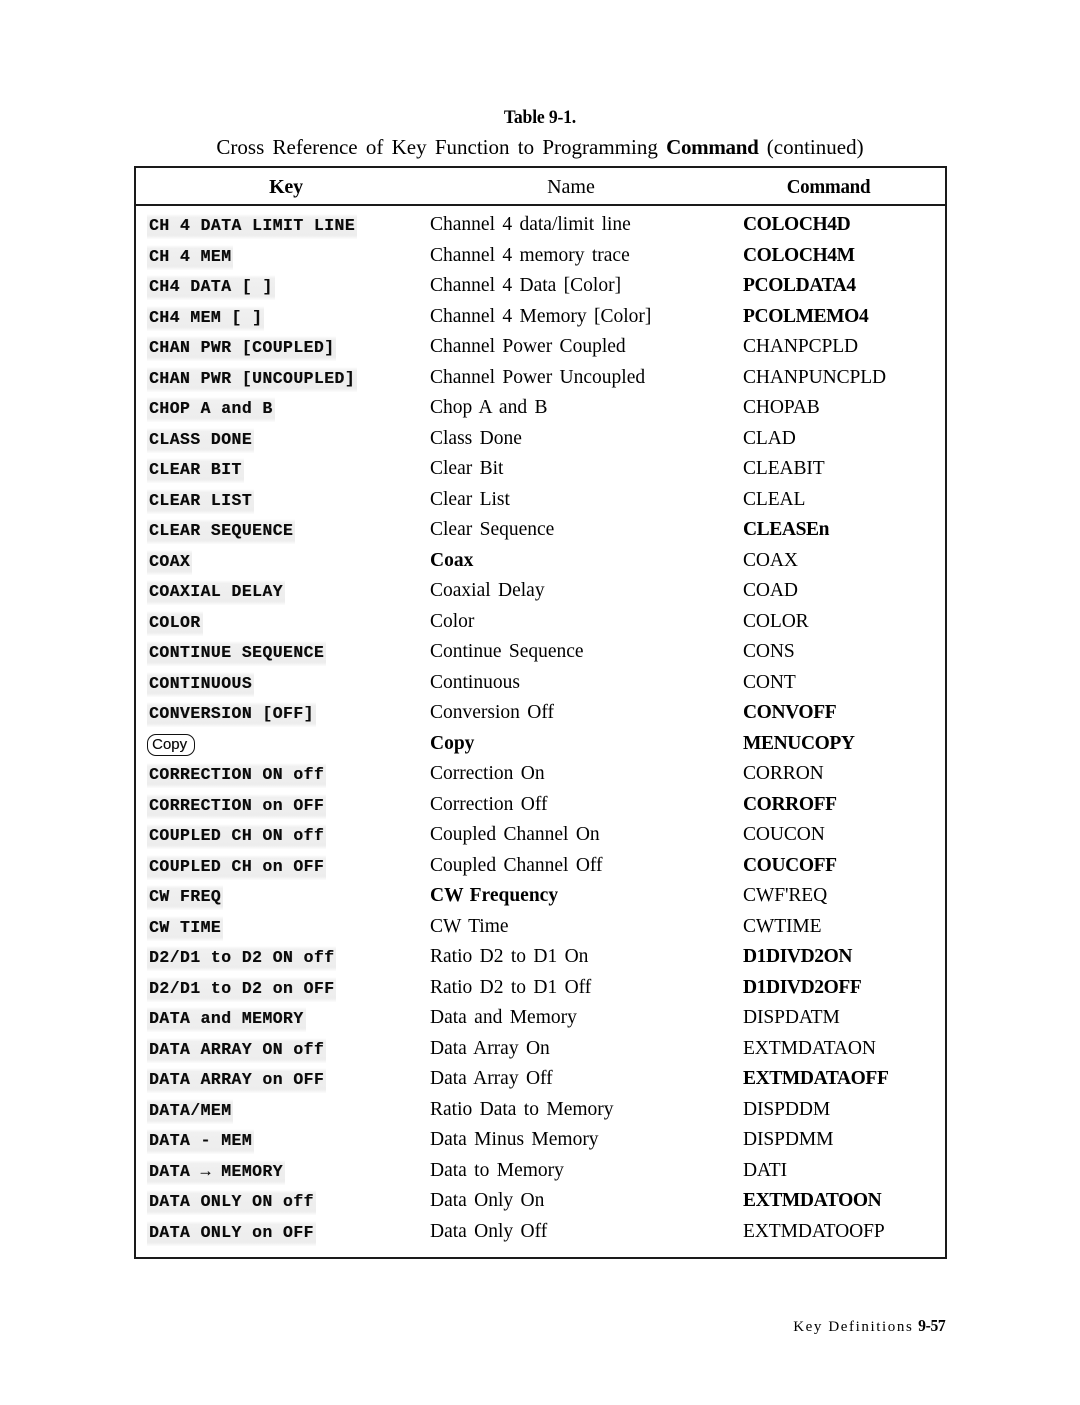  I want to click on footer-page-number: 9-57, so click(932, 1325).